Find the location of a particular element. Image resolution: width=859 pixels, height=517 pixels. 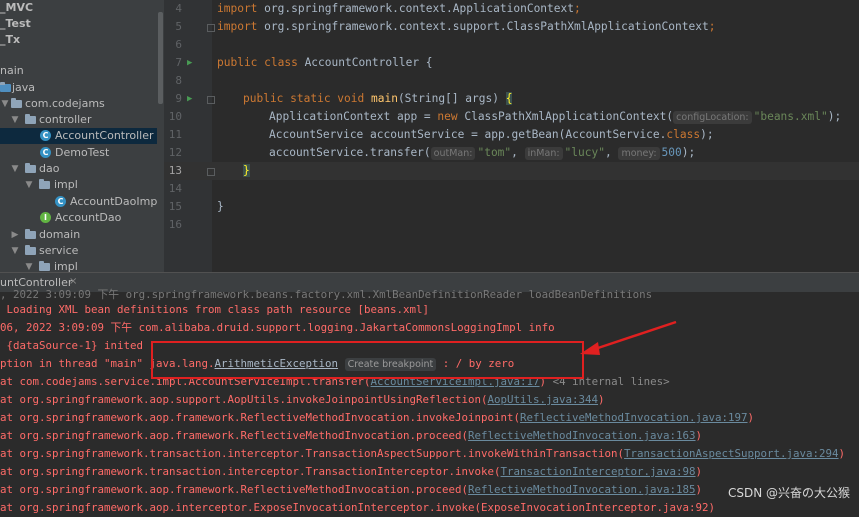

arrow-shaft is located at coordinates (634, 336).